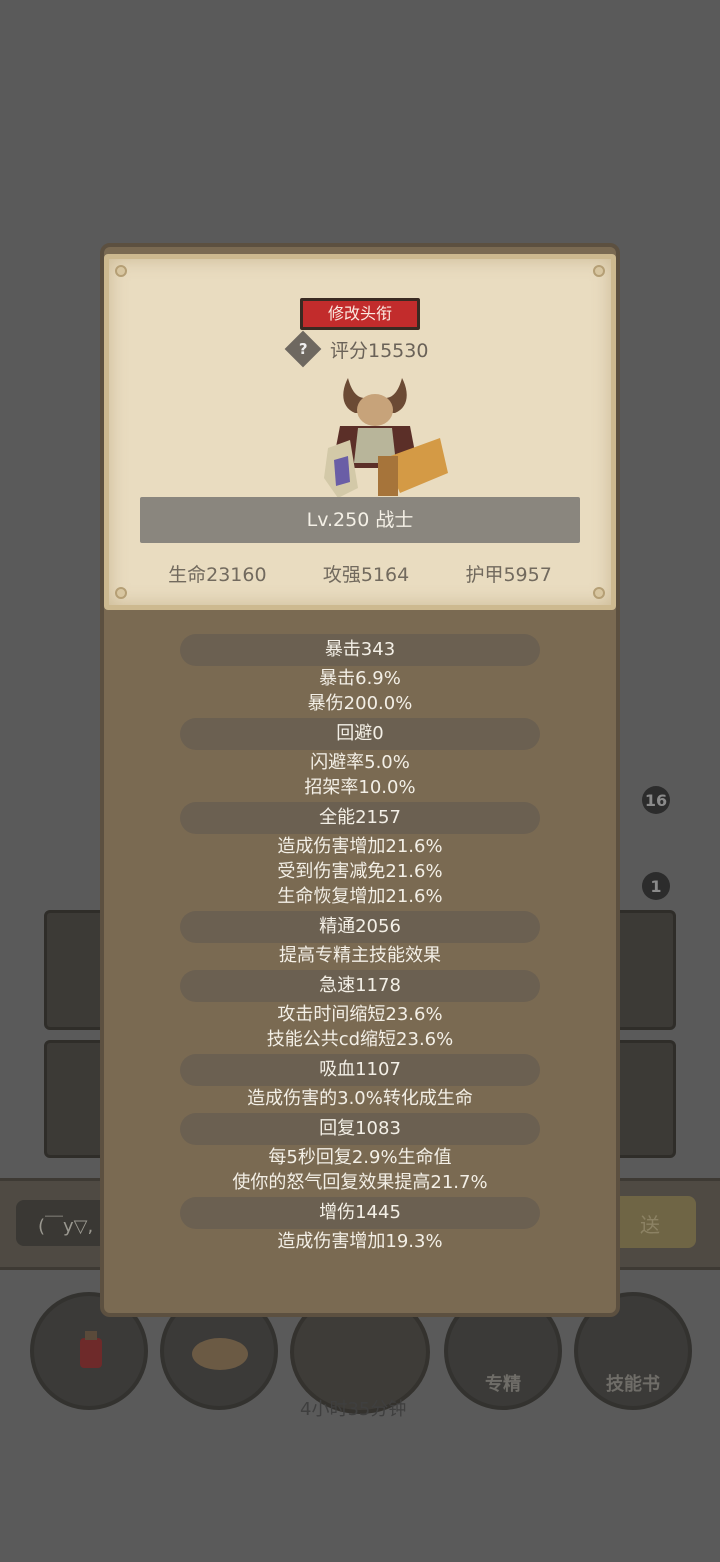 The width and height of the screenshot is (720, 1562). I want to click on score-row: ? 评分15530, so click(356, 349).